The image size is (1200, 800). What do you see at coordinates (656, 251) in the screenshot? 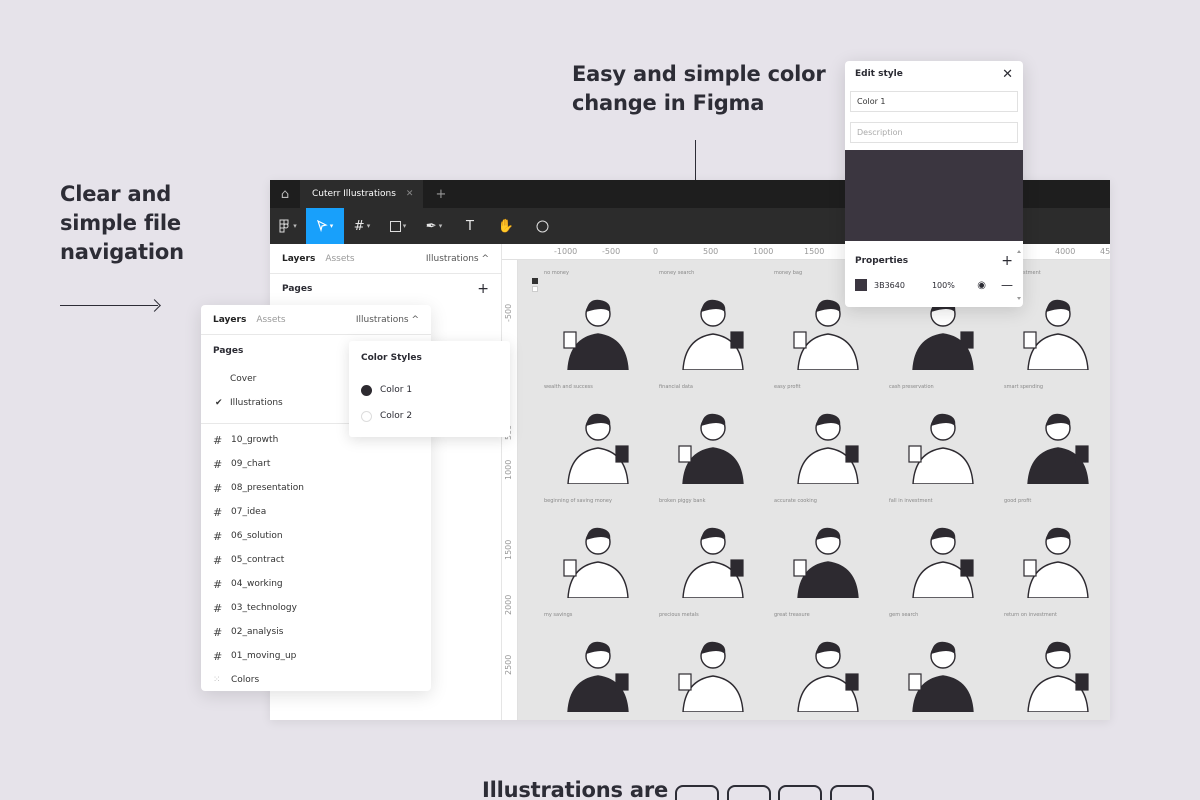
I see `ruler-tick-label: 0` at bounding box center [656, 251].